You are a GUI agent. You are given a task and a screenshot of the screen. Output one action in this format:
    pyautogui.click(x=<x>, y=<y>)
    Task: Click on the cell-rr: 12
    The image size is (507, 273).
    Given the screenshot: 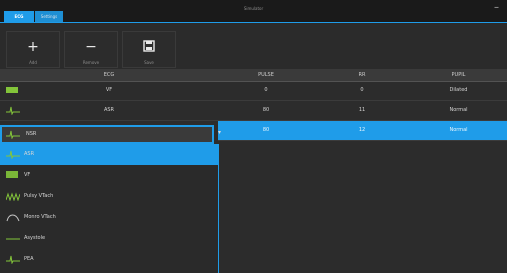 What is the action you would take?
    pyautogui.click(x=362, y=130)
    